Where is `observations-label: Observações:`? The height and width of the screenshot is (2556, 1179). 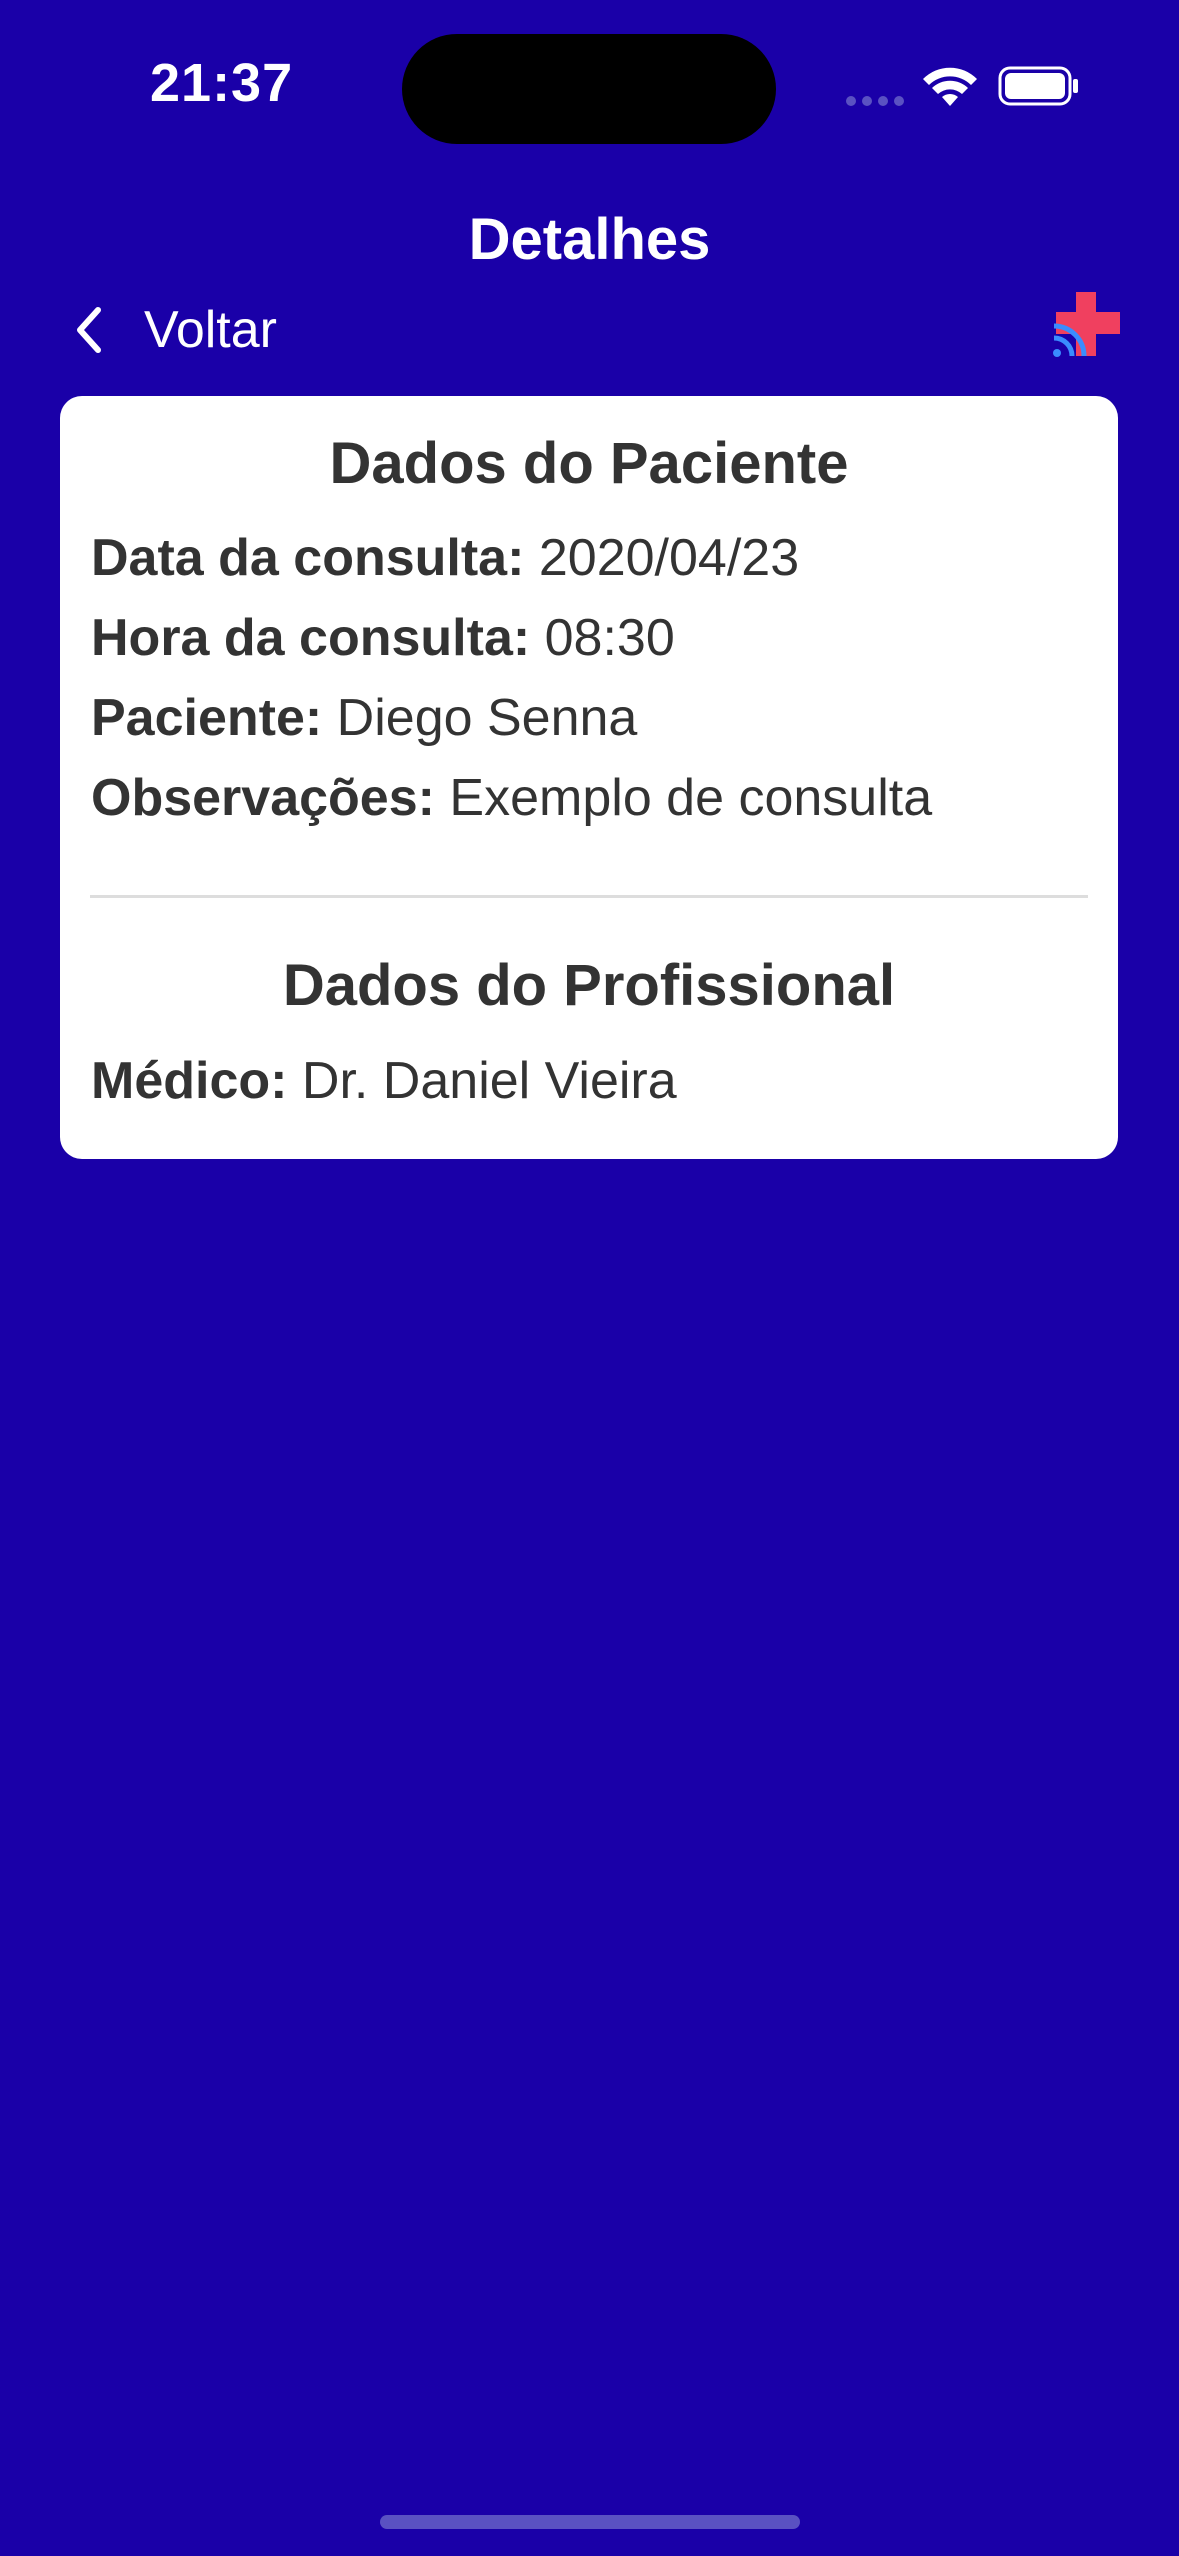 observations-label: Observações: is located at coordinates (263, 798).